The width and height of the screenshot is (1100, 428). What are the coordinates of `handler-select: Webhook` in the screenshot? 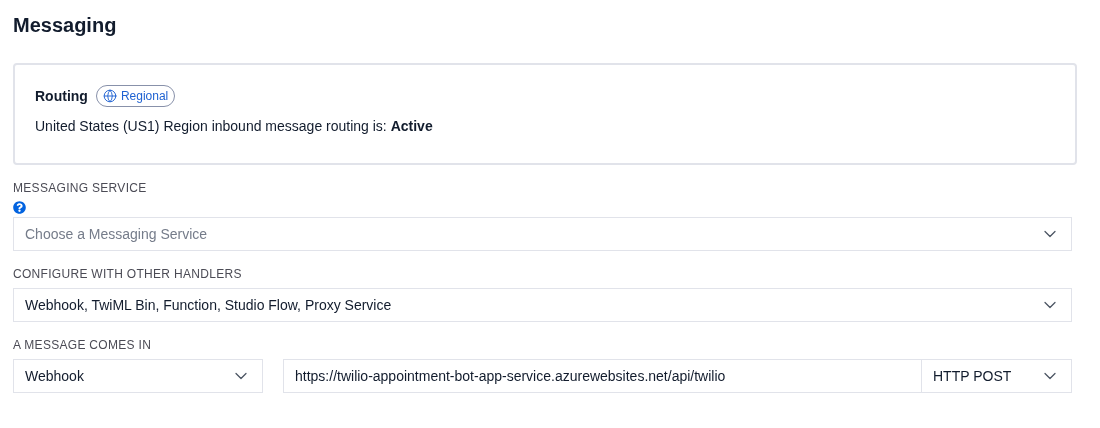 It's located at (138, 376).